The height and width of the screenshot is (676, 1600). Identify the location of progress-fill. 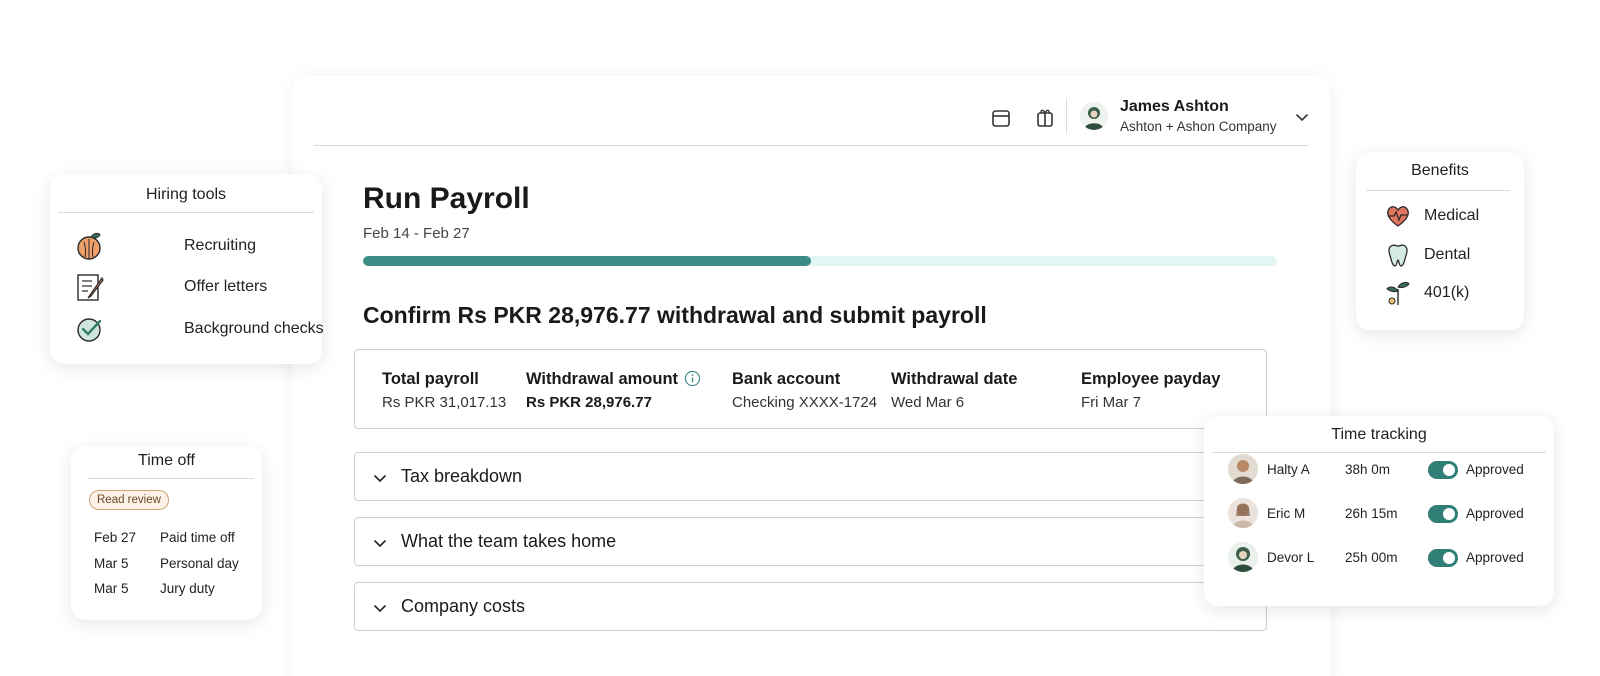
(587, 261).